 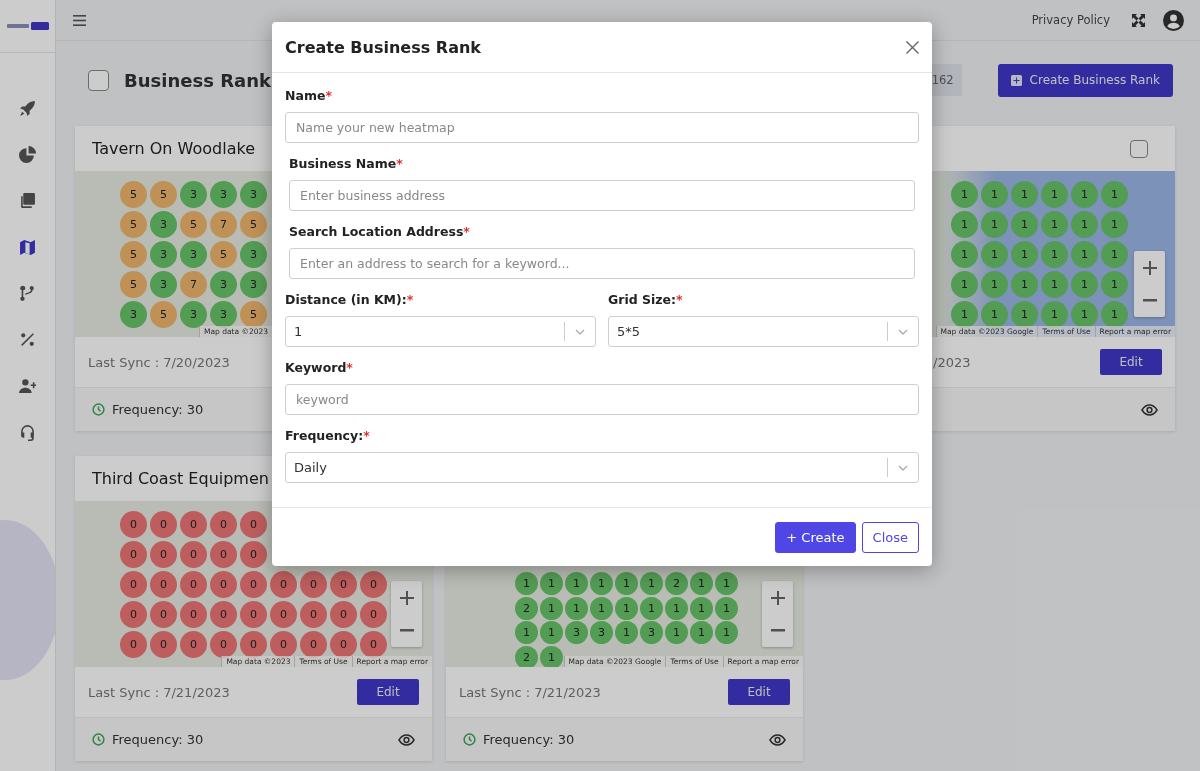 What do you see at coordinates (890, 537) in the screenshot?
I see `close-dialog-button: Close` at bounding box center [890, 537].